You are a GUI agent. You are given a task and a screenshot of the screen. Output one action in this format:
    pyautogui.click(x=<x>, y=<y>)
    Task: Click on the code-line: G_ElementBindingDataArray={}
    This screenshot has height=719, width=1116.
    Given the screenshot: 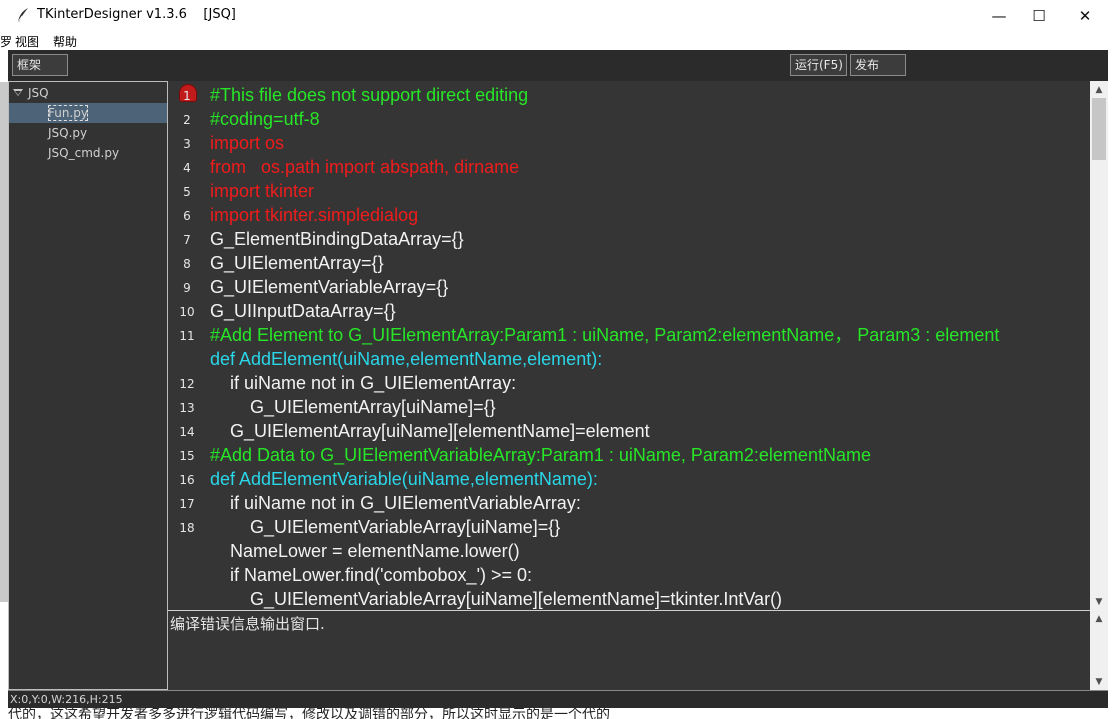 What is the action you would take?
    pyautogui.click(x=337, y=239)
    